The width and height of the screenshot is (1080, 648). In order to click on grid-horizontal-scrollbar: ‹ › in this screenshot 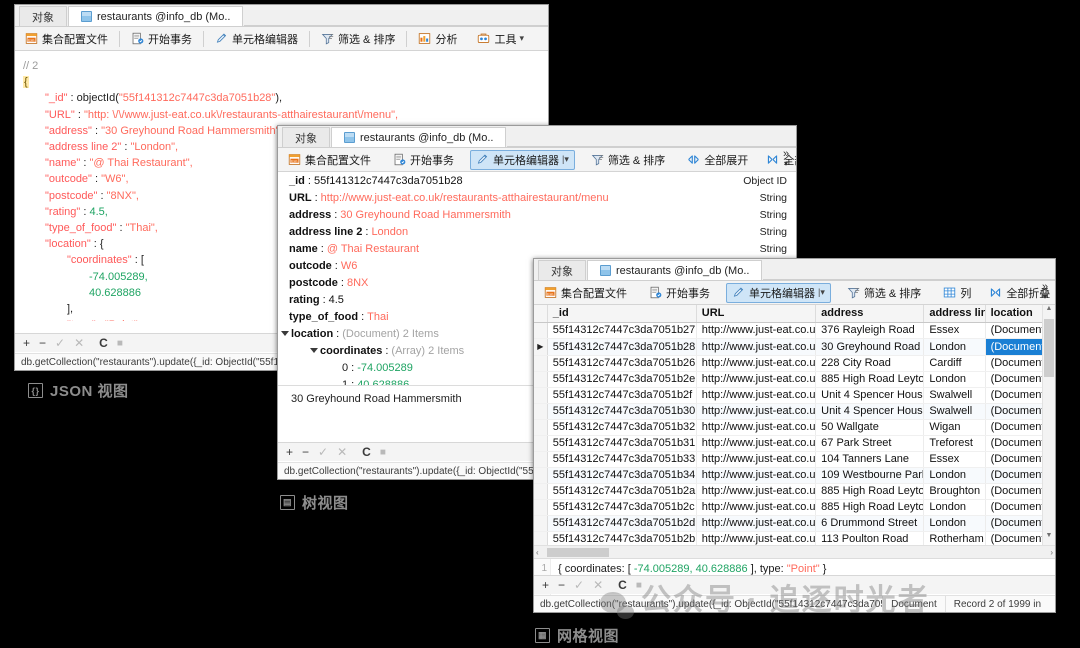, I will do `click(794, 551)`.